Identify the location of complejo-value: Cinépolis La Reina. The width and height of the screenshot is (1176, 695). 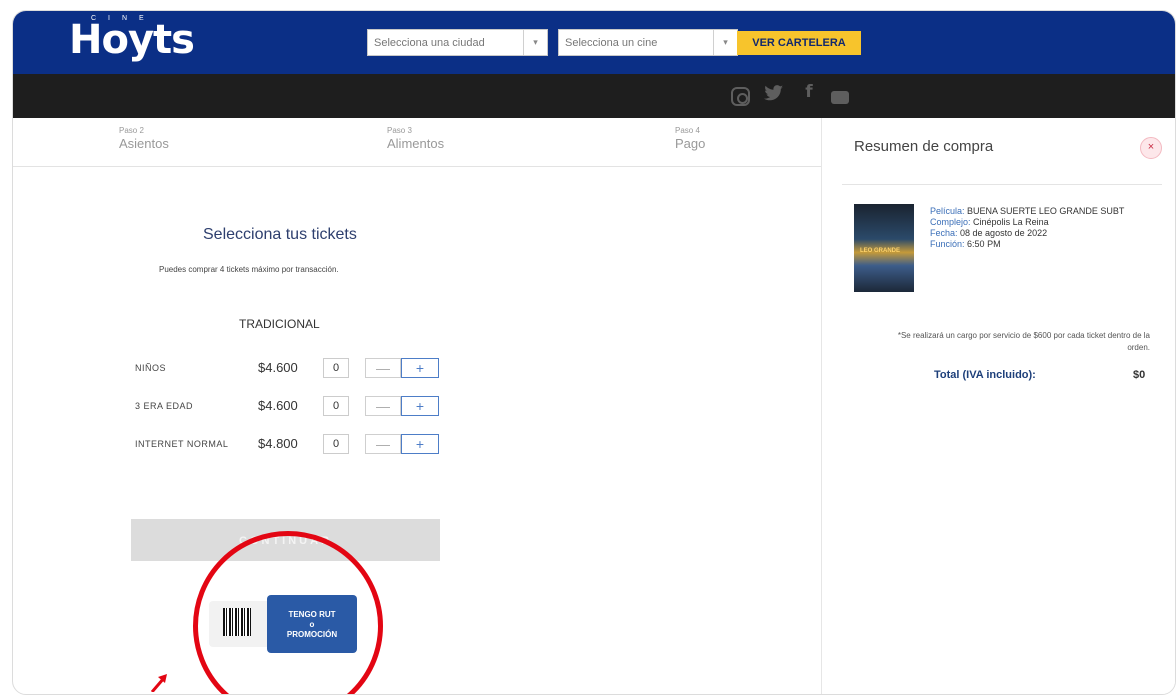
(1011, 222).